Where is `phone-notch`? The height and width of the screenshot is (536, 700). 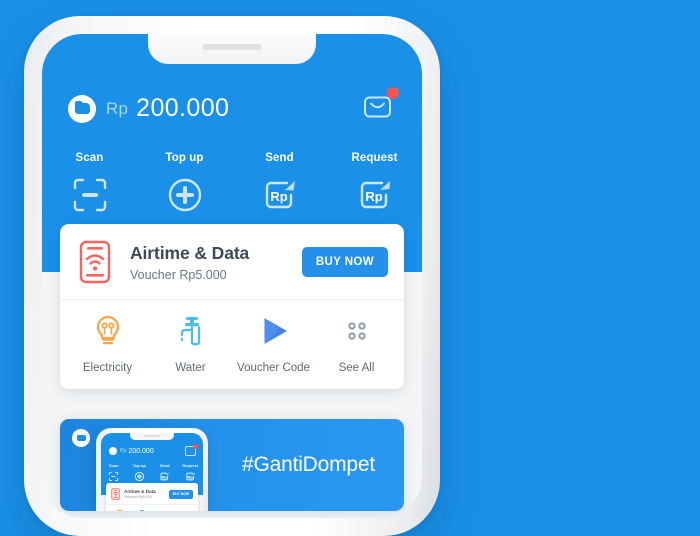
phone-notch is located at coordinates (232, 49).